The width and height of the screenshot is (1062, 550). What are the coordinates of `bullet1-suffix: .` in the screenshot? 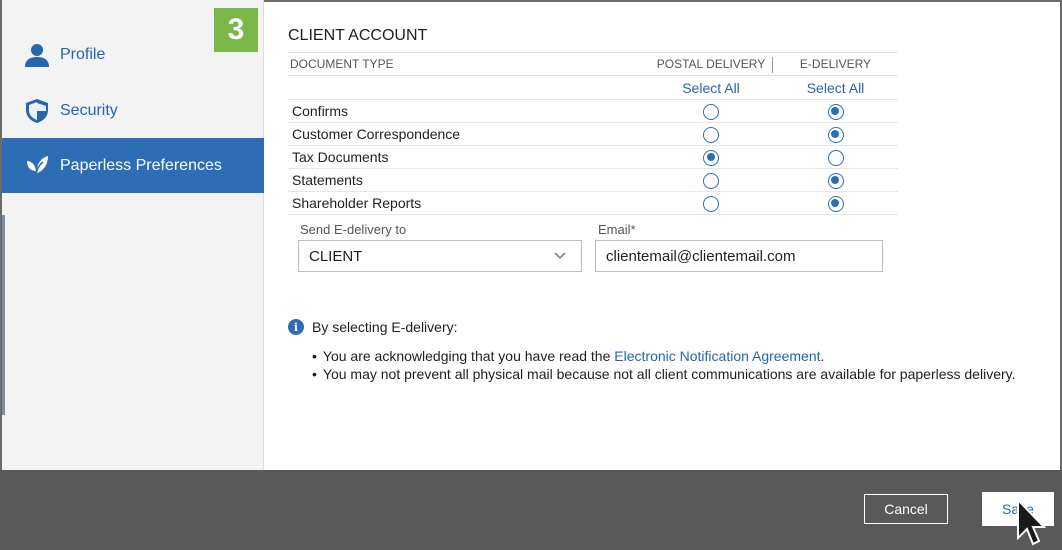 It's located at (822, 356).